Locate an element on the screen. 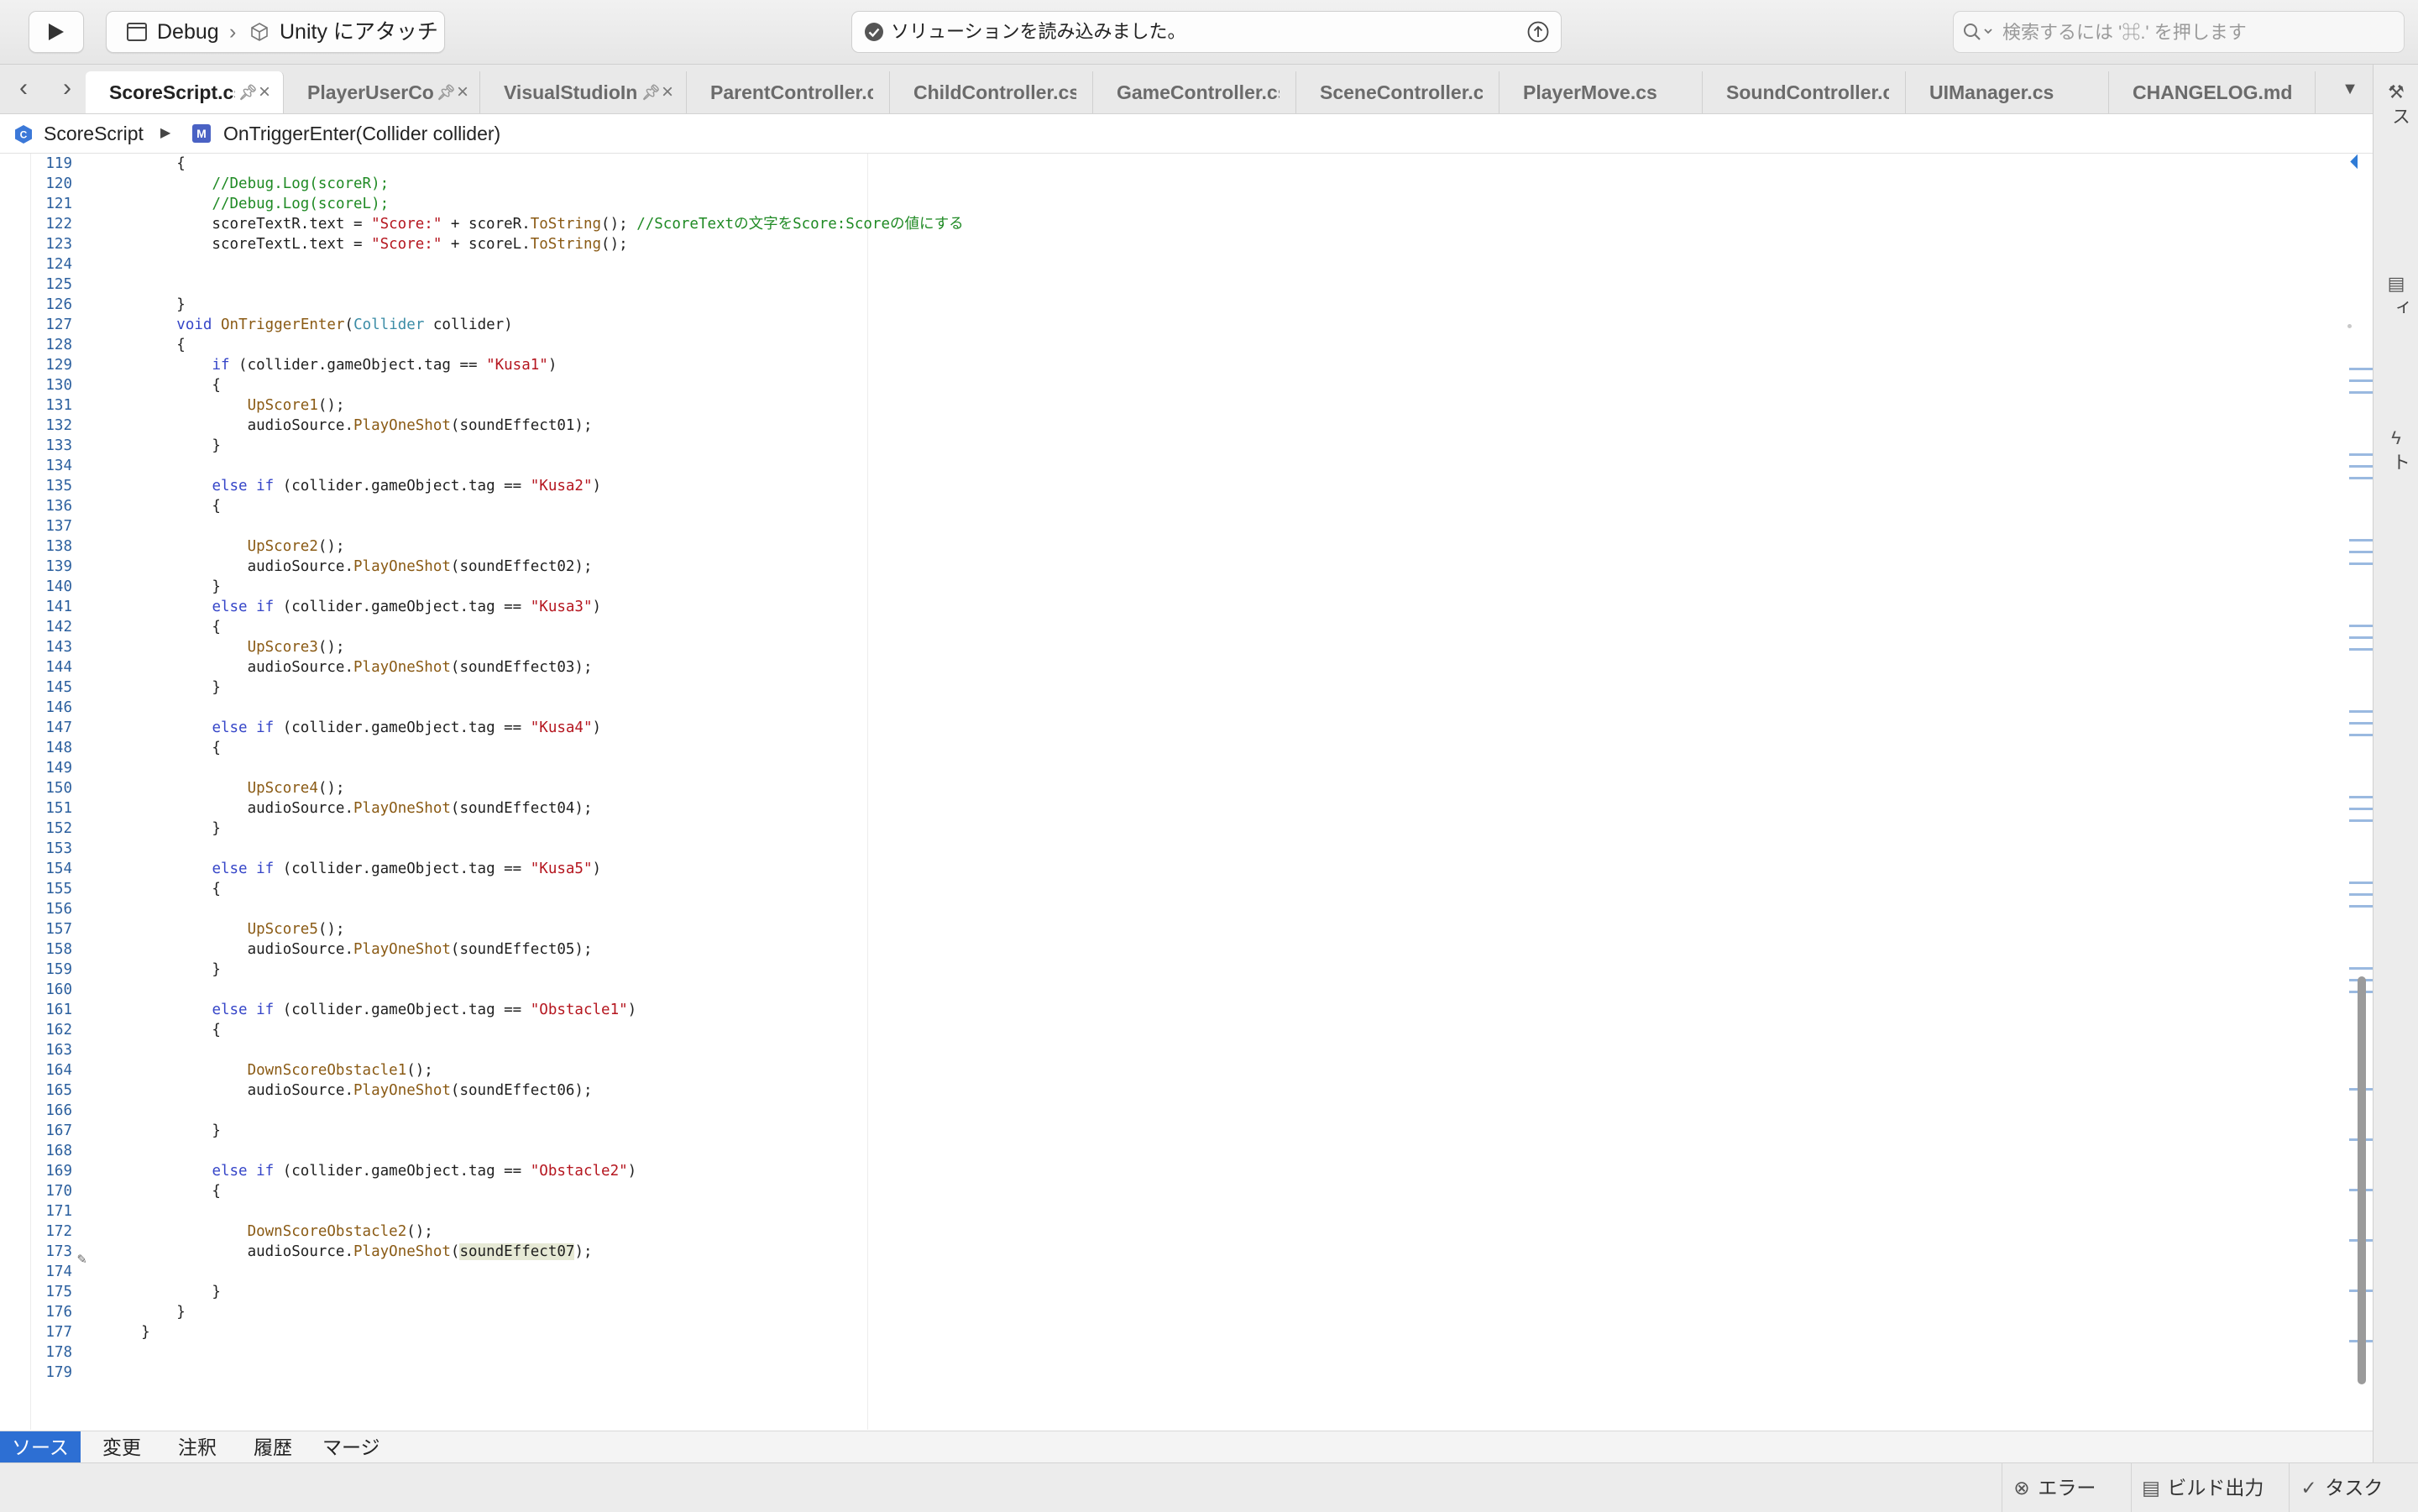 The height and width of the screenshot is (1512, 2418). tab-playermove: PlayerMove.cs is located at coordinates (1601, 92).